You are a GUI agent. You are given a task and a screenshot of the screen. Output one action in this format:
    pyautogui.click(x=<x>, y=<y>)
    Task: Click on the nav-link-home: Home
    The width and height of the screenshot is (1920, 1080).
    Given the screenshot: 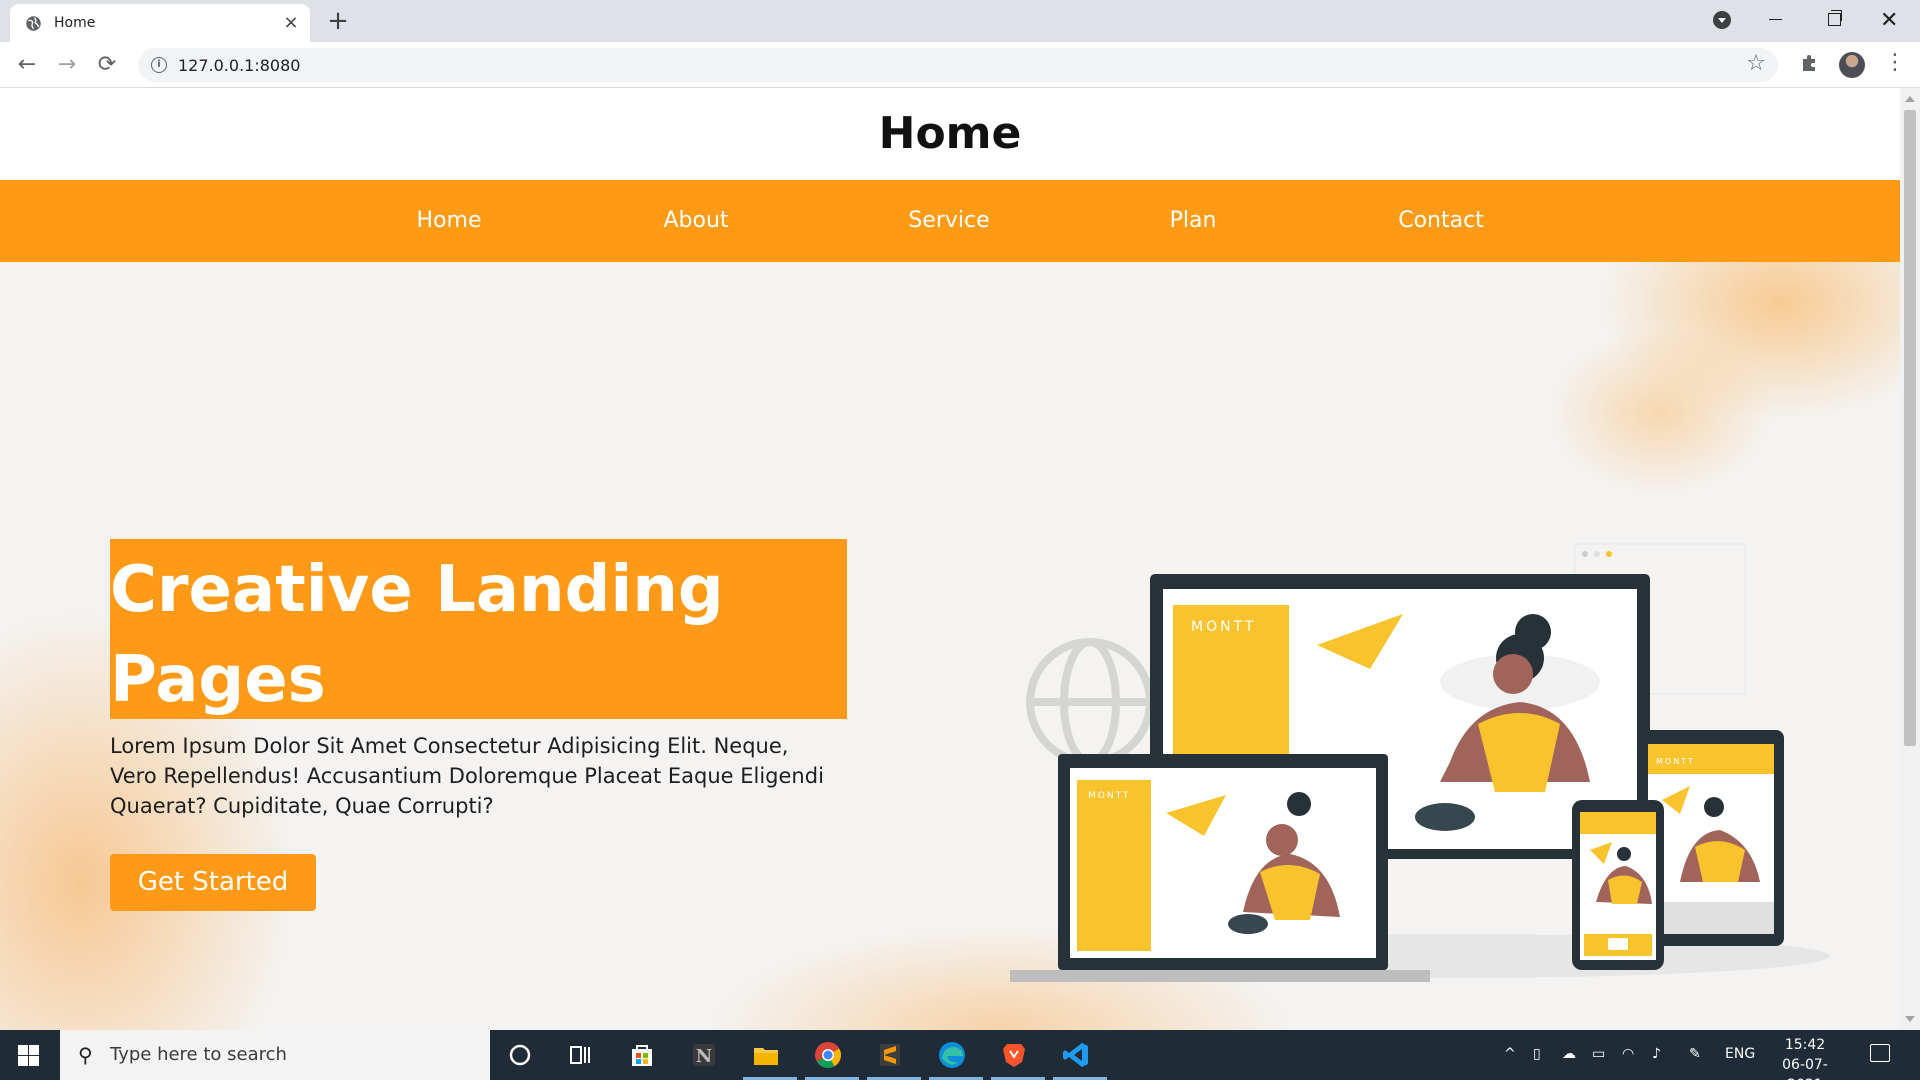 What is the action you would take?
    pyautogui.click(x=449, y=220)
    